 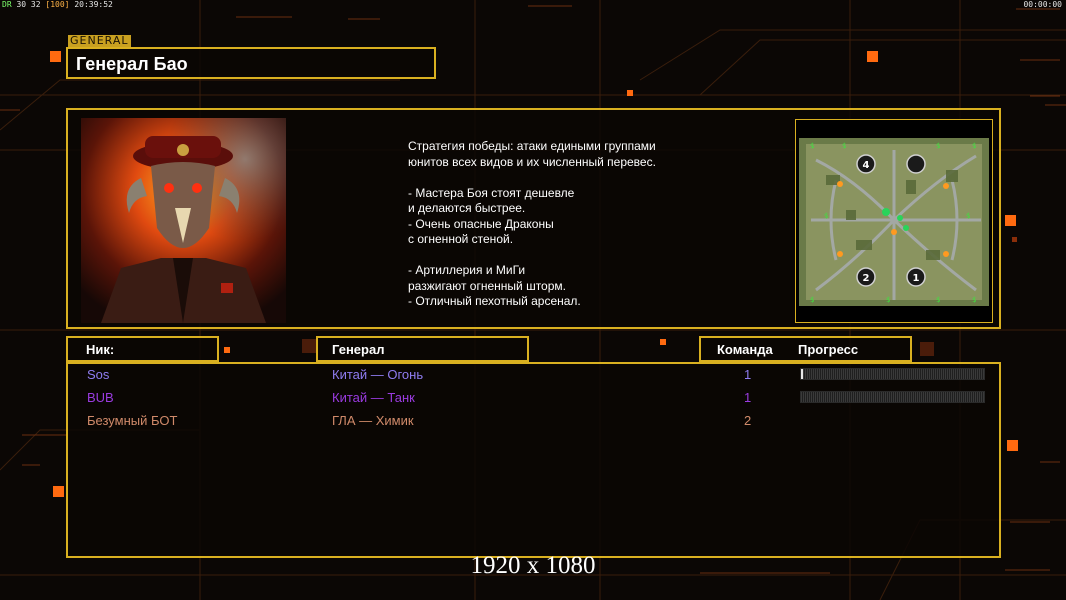 What do you see at coordinates (894, 221) in the screenshot?
I see `map-preview: $ $ $ $ $ $ $ $ $ $ 4 2 1` at bounding box center [894, 221].